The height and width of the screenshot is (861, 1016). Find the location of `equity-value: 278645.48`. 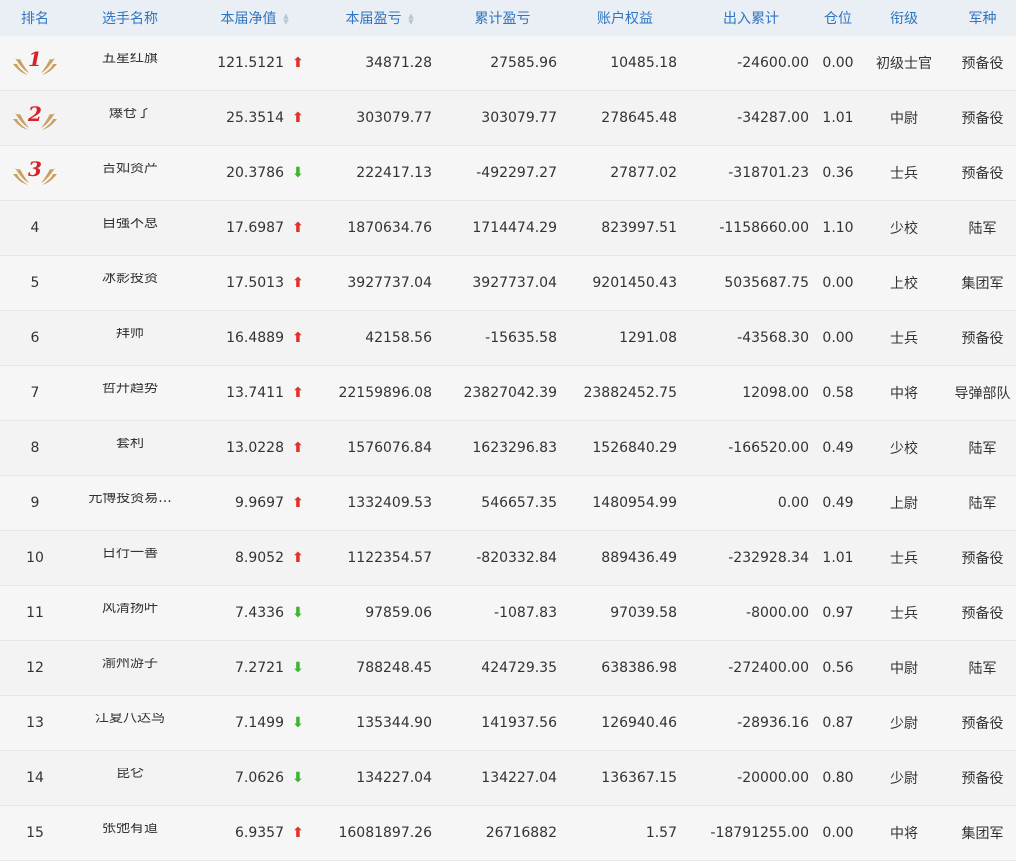

equity-value: 278645.48 is located at coordinates (639, 118).